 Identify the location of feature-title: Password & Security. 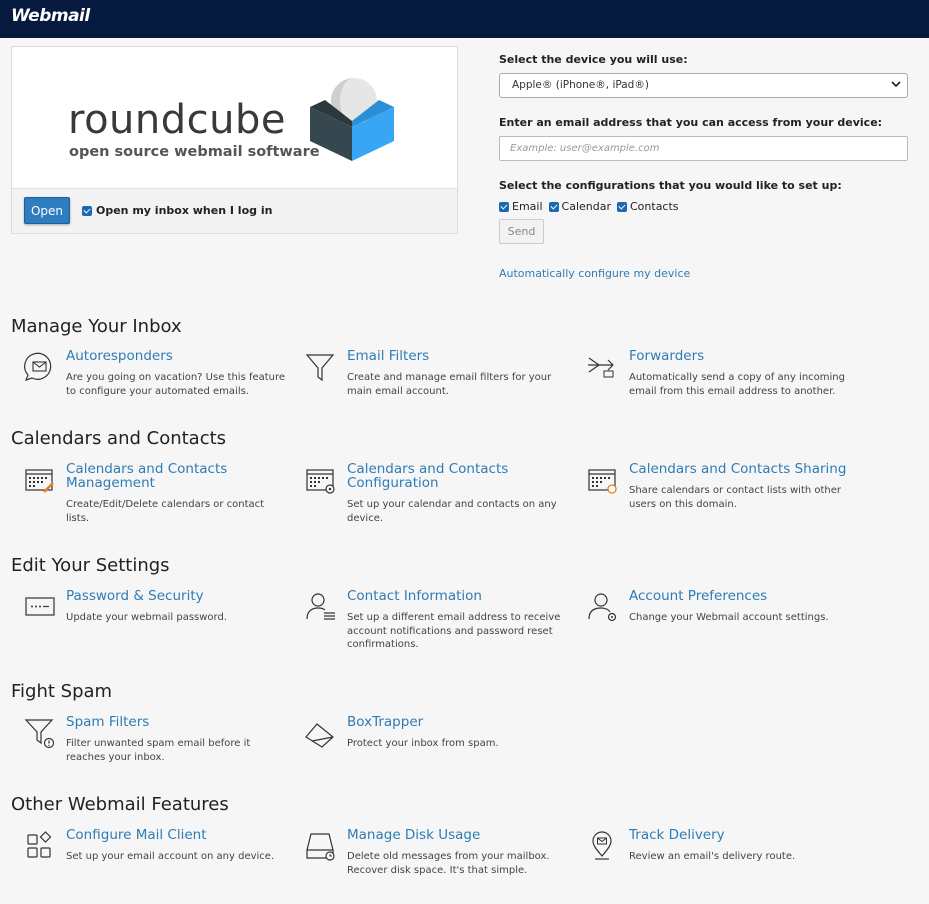
(181, 596).